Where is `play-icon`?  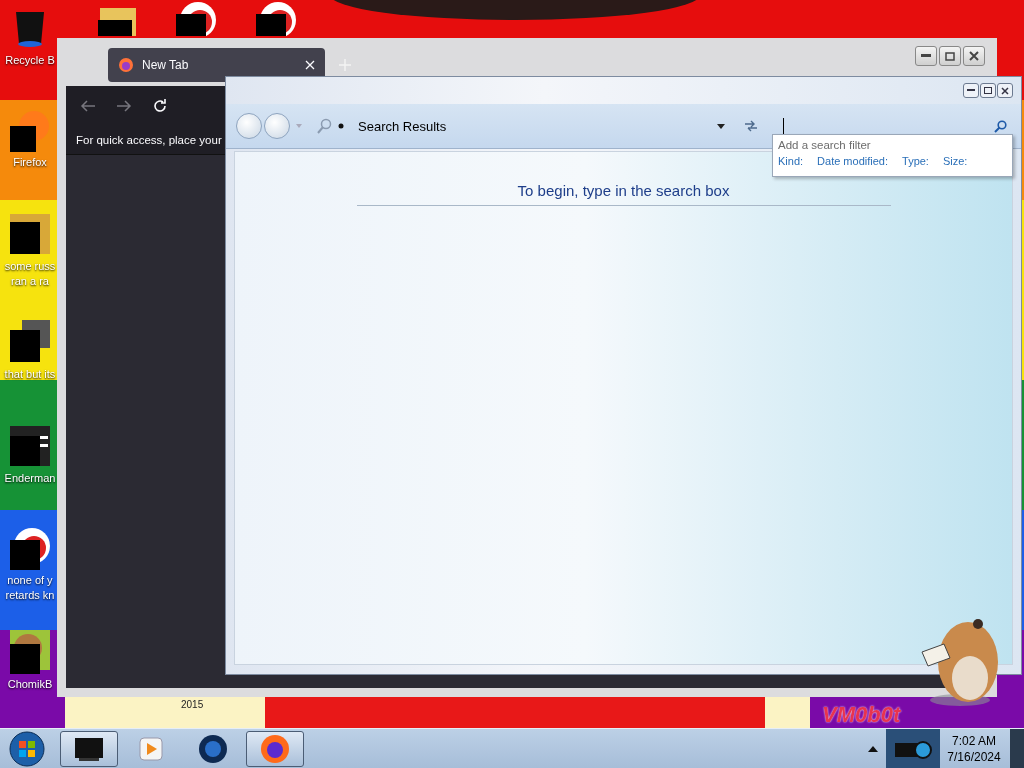 play-icon is located at coordinates (151, 749).